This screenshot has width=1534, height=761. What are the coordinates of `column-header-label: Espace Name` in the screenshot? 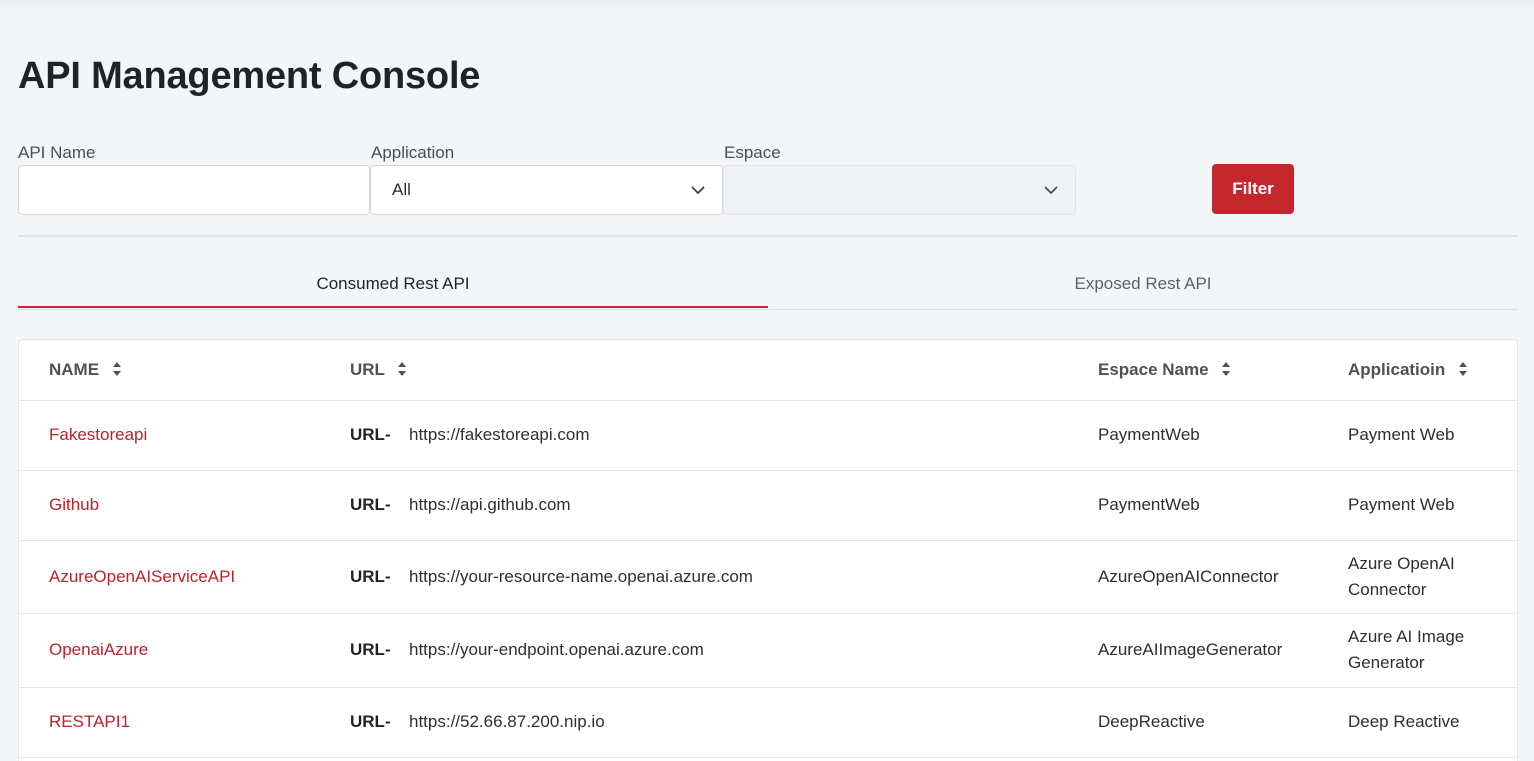 It's located at (1153, 369).